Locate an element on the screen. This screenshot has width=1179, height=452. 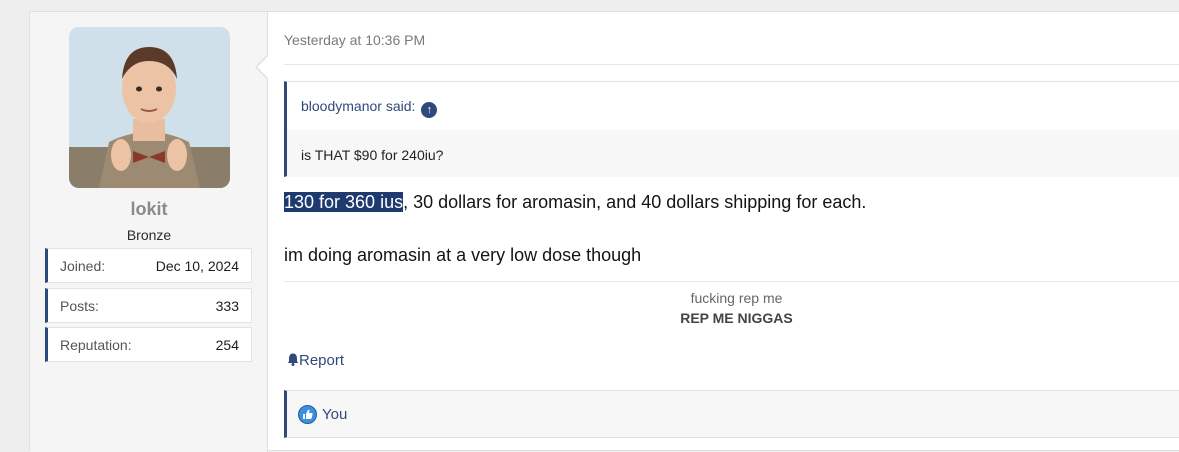
arrow-up-circle-icon: ↑ is located at coordinates (429, 110).